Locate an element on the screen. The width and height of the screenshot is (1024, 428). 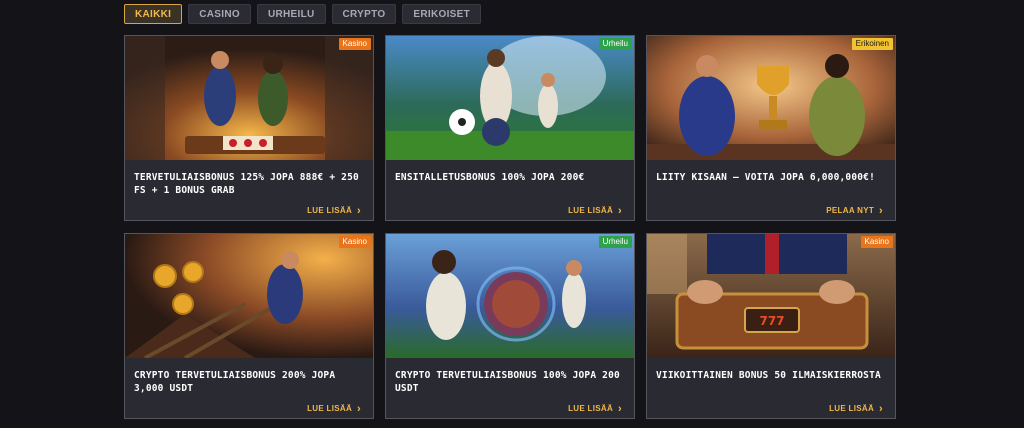
filter-tabs: KAIKKI CASINO URHEILU CRYPTO ERIKOISET is located at coordinates (303, 14).